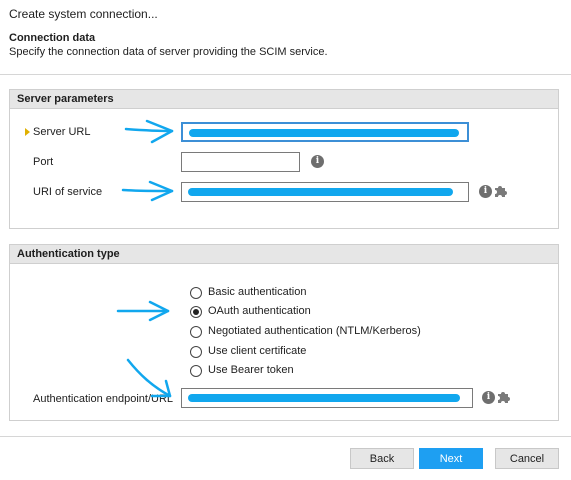 The width and height of the screenshot is (571, 480). I want to click on required-marker-icon, so click(27, 132).